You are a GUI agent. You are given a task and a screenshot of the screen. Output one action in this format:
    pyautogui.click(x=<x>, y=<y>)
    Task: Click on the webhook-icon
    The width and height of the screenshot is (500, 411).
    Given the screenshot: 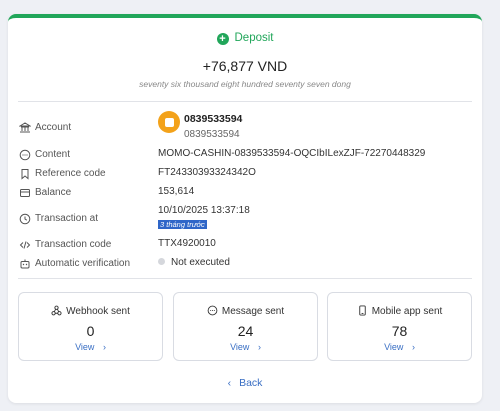 What is the action you would take?
    pyautogui.click(x=56, y=310)
    